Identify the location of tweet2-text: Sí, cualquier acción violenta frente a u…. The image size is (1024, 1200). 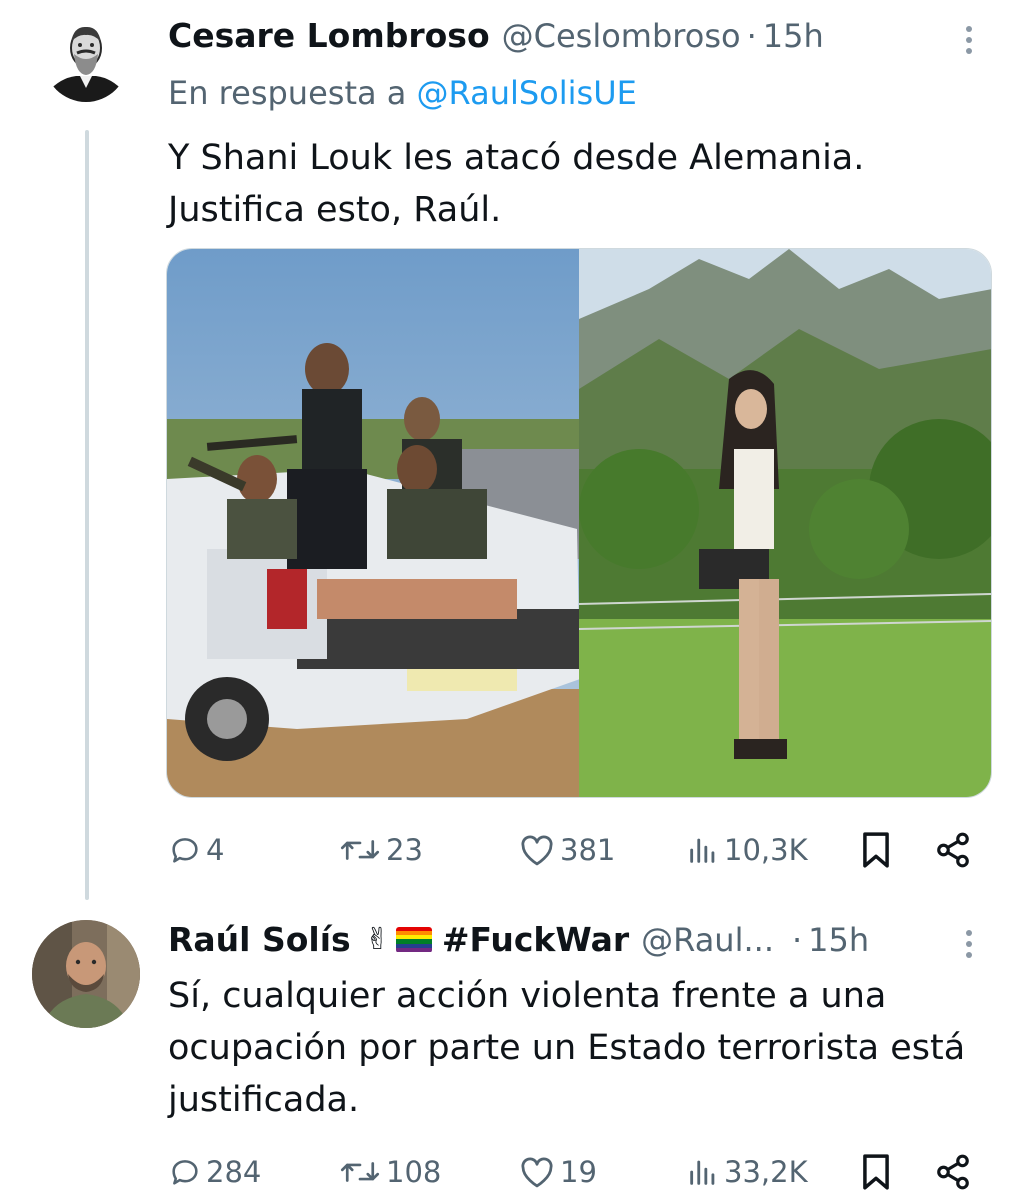
(566, 1048).